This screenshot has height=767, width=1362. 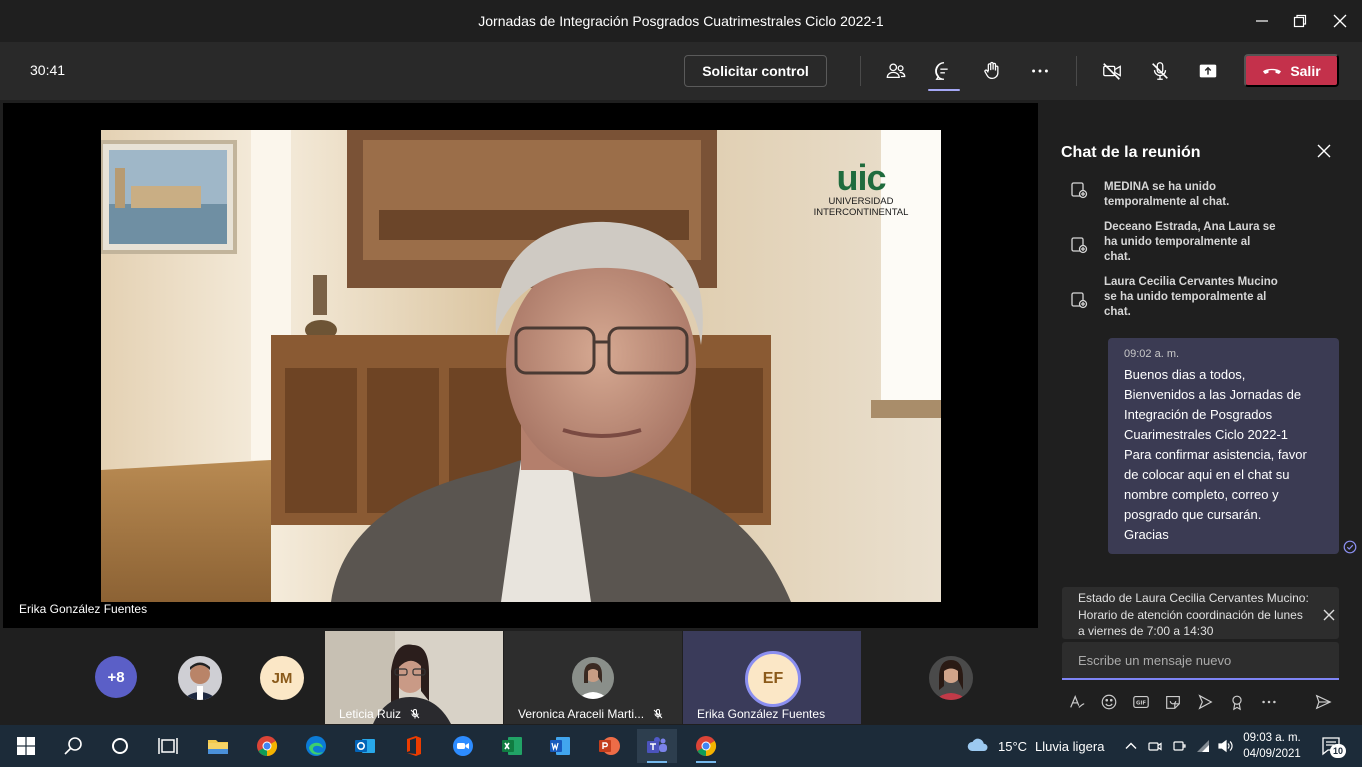 I want to click on clock-date: 04/09/2021, so click(x=1272, y=754).